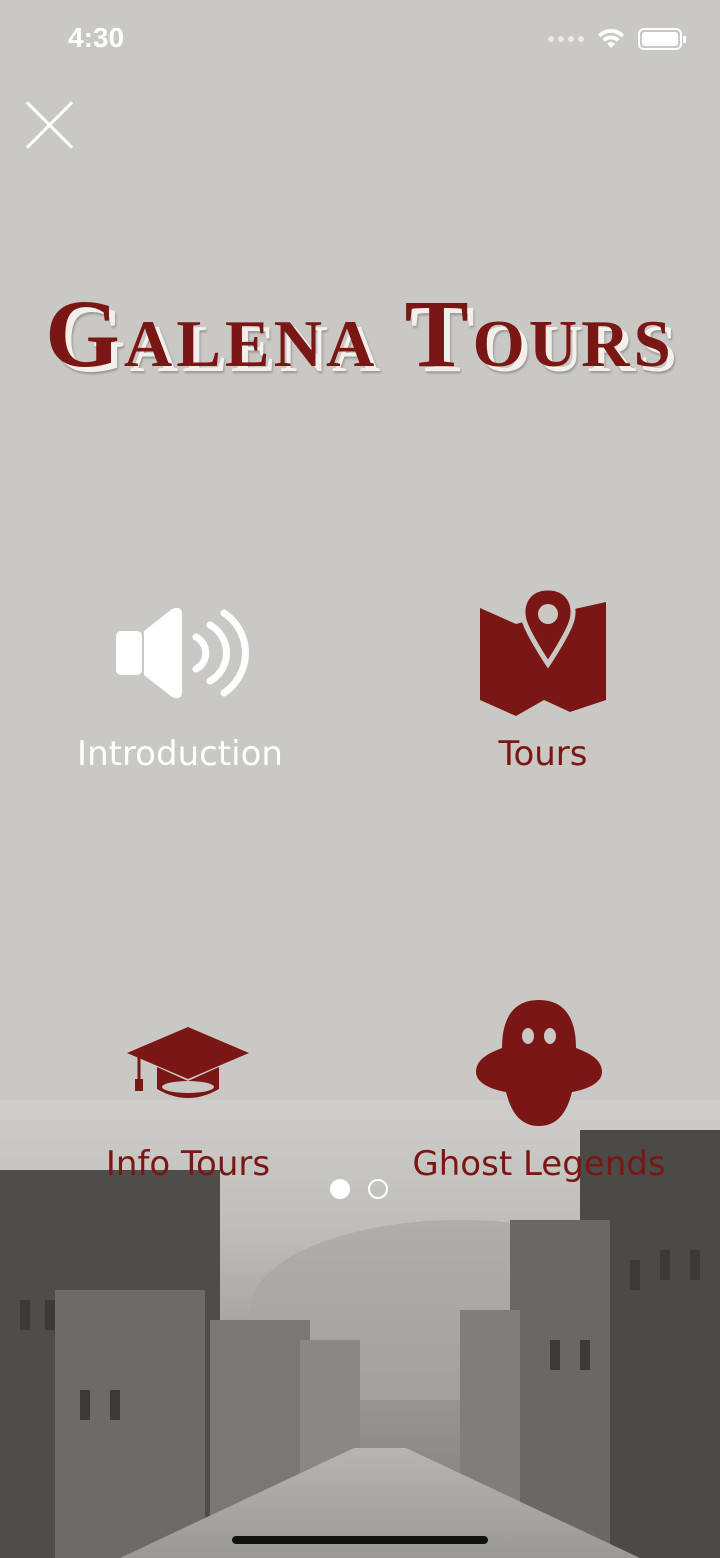 This screenshot has width=720, height=1558. Describe the element at coordinates (543, 652) in the screenshot. I see `map-pin-icon` at that location.